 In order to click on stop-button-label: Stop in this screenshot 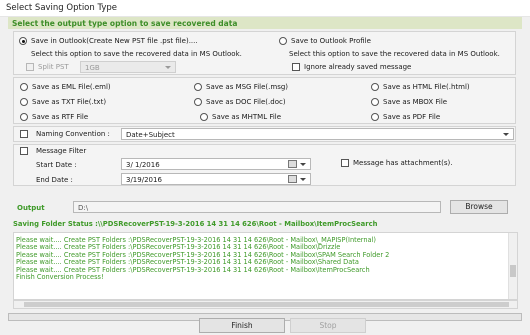, I will do `click(328, 325)`.